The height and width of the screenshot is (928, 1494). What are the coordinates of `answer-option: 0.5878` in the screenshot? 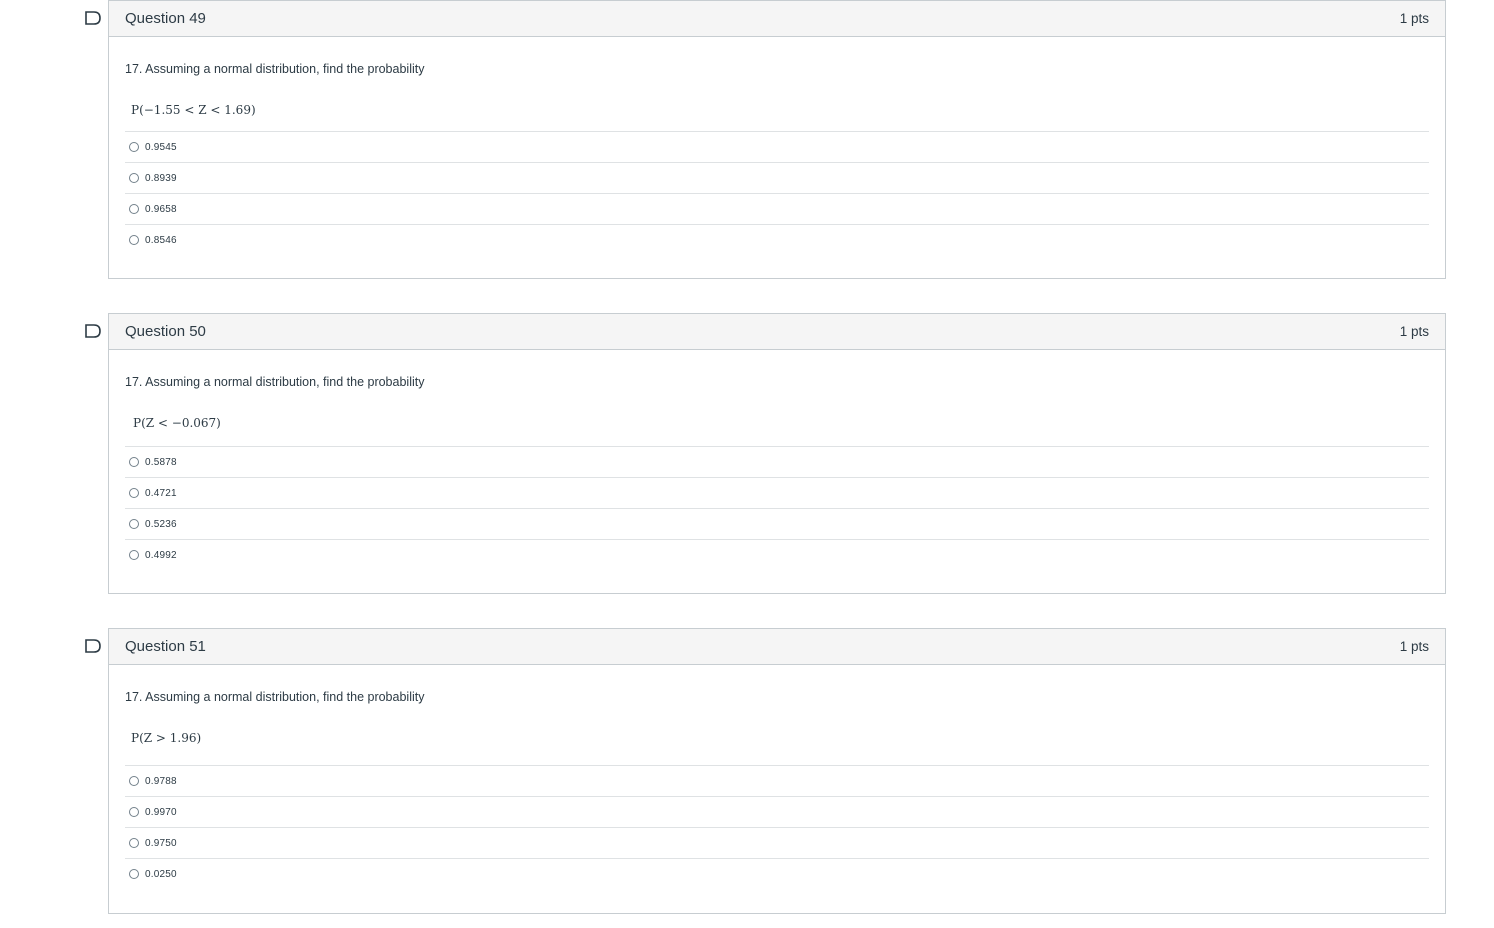 It's located at (777, 461).